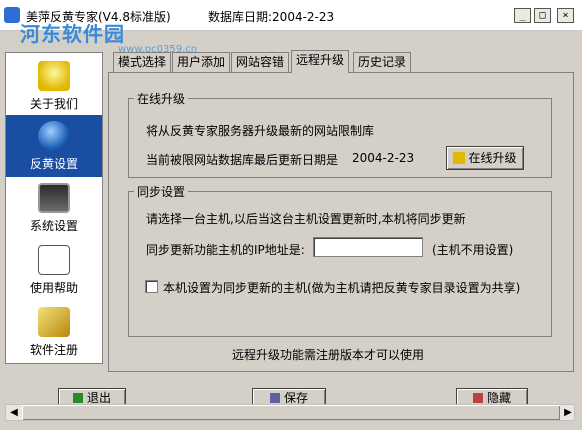  Describe the element at coordinates (260, 131) in the screenshot. I see `online-upgrade-description: 将从反黄专家服务器升级最新的网站限制库` at that location.